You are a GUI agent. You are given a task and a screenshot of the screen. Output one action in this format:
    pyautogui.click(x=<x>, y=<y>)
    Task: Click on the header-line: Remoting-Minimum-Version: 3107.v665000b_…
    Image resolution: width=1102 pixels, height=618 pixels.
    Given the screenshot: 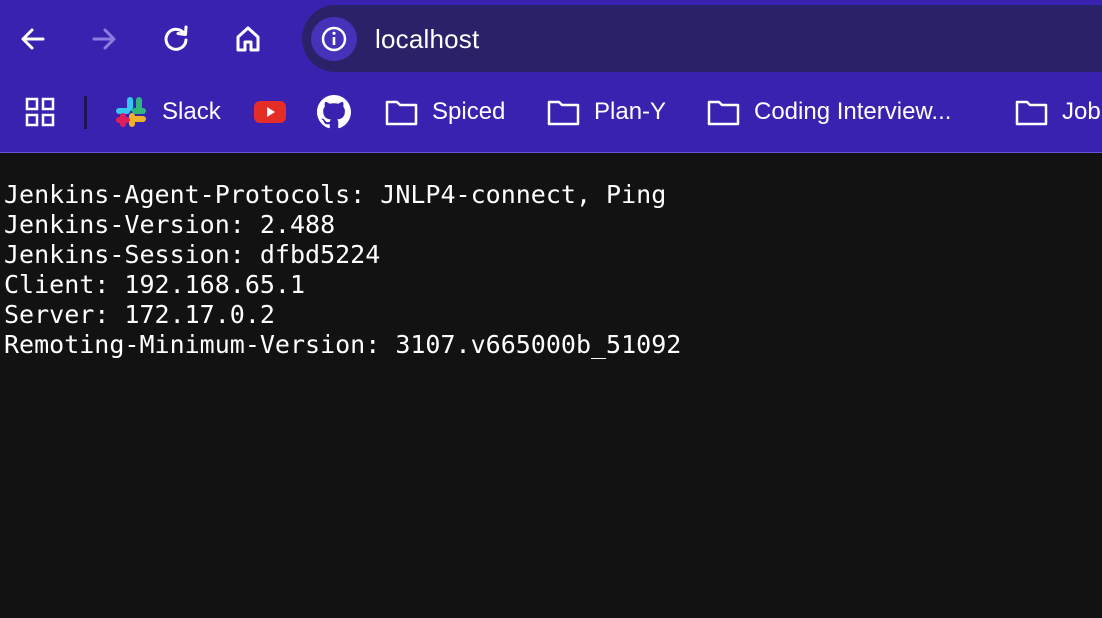 What is the action you would take?
    pyautogui.click(x=343, y=344)
    